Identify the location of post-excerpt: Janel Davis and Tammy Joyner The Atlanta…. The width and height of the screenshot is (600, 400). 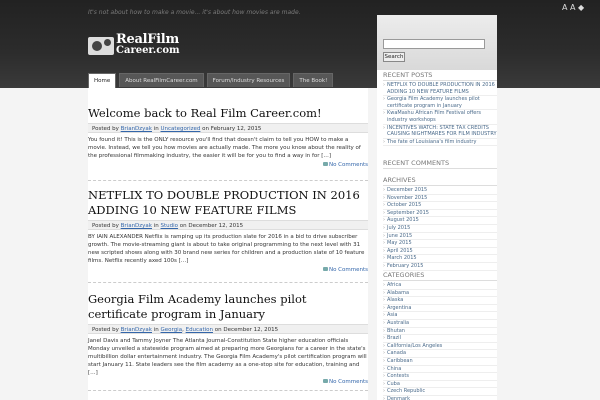
(227, 357).